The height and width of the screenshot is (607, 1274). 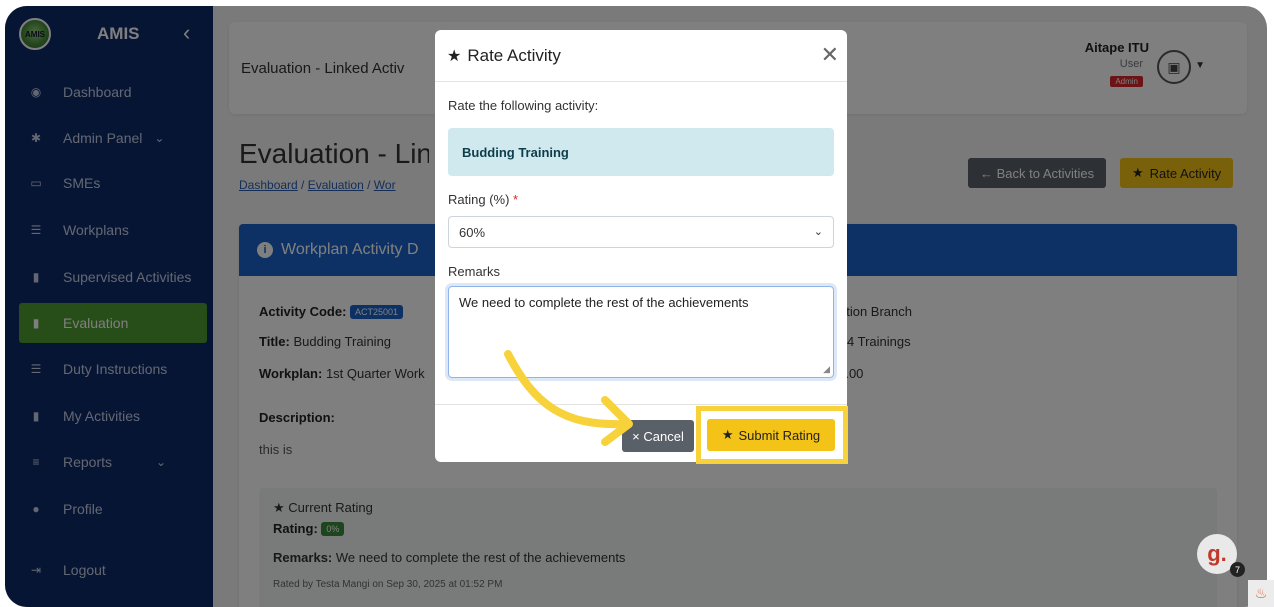 I want to click on pointer-arrow-icon, so click(x=568, y=398).